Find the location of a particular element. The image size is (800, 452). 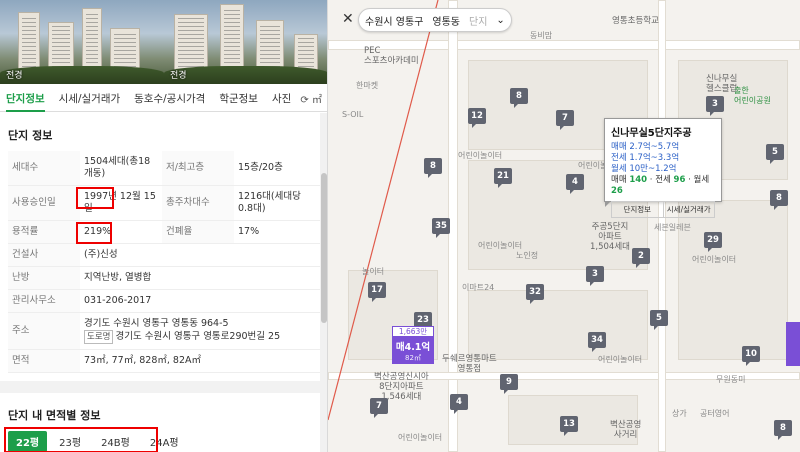

floor-area-ratio-text: 219% is located at coordinates (98, 231).